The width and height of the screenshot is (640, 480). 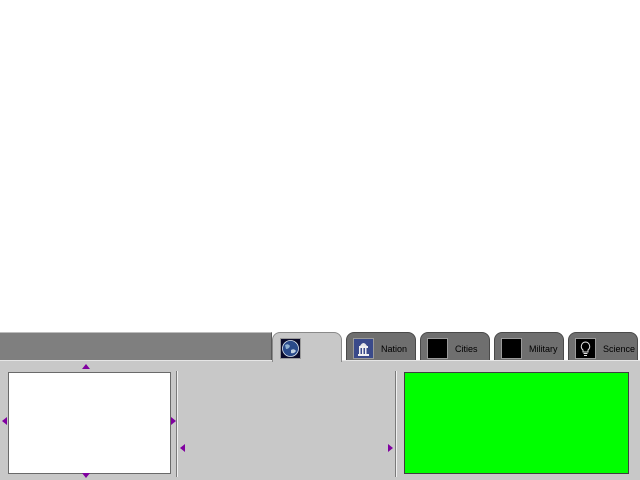 What do you see at coordinates (396, 424) in the screenshot?
I see `panel-divider-right` at bounding box center [396, 424].